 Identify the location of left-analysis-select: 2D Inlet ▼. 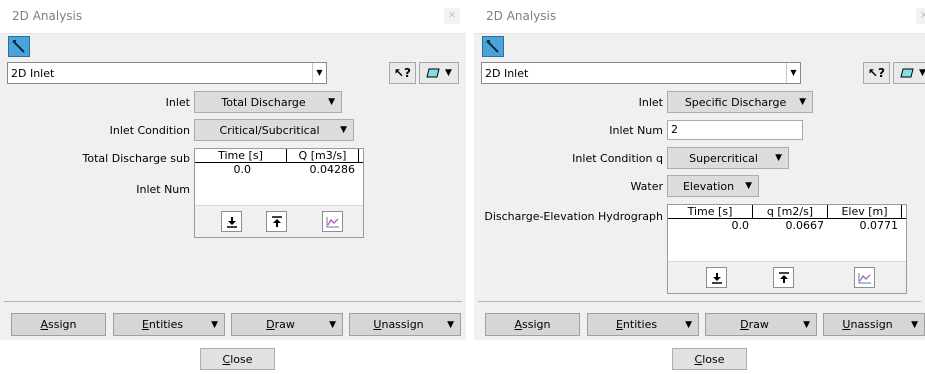
(167, 73).